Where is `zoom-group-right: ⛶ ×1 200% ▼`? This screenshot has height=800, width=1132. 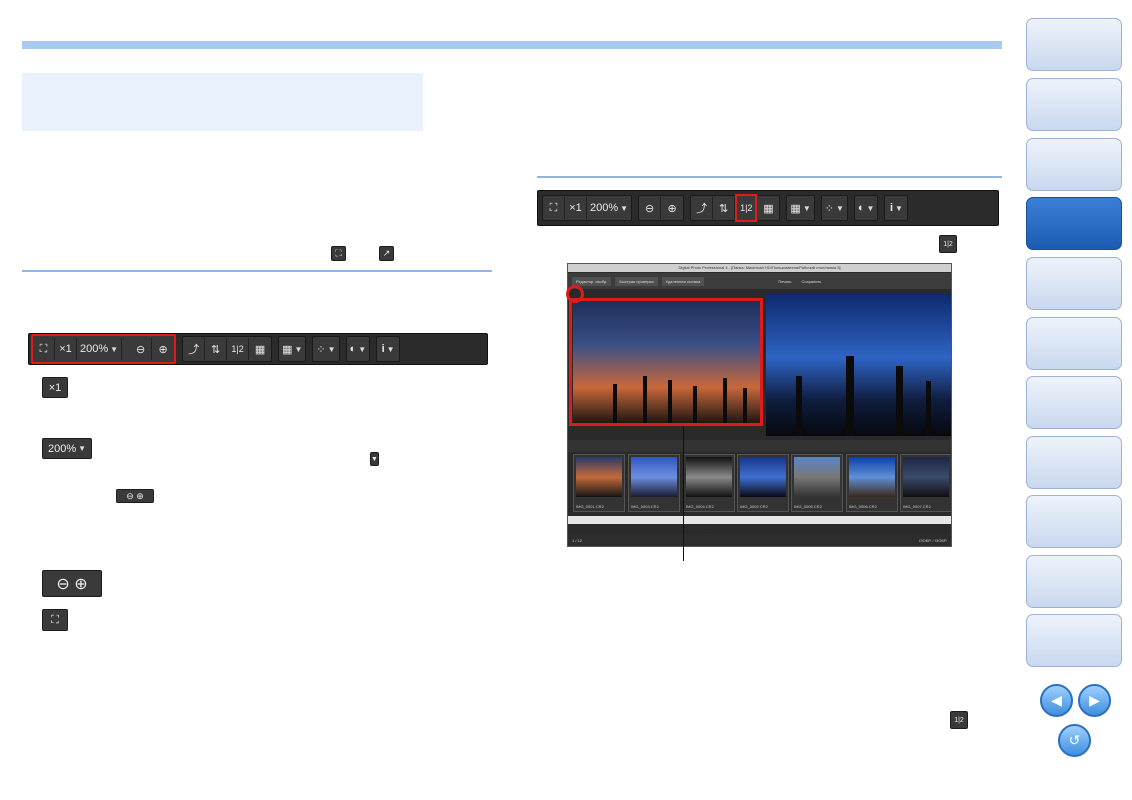
zoom-group-right: ⛶ ×1 200% ▼ is located at coordinates (587, 208).